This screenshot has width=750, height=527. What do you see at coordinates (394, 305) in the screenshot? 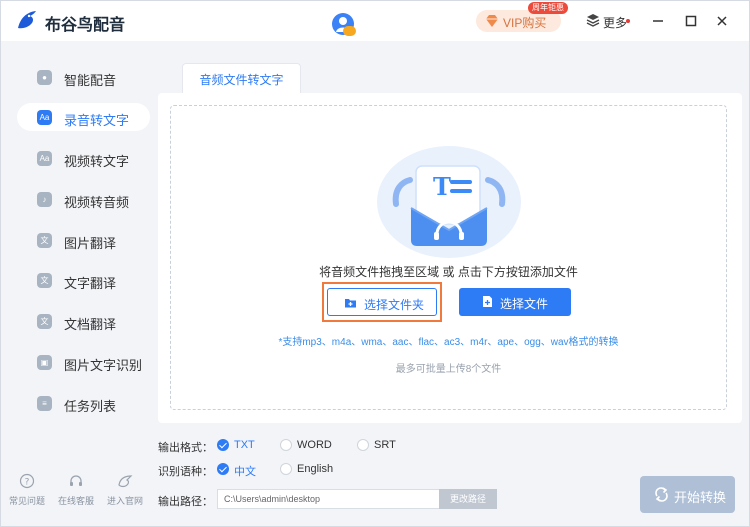
I see `select-folder-label: 选择文件夹` at bounding box center [394, 305].